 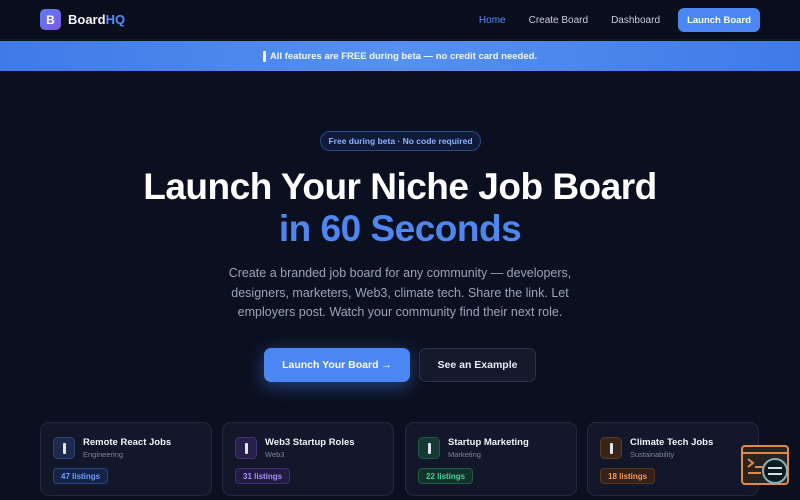 I want to click on nav-link-home: Home, so click(x=492, y=20).